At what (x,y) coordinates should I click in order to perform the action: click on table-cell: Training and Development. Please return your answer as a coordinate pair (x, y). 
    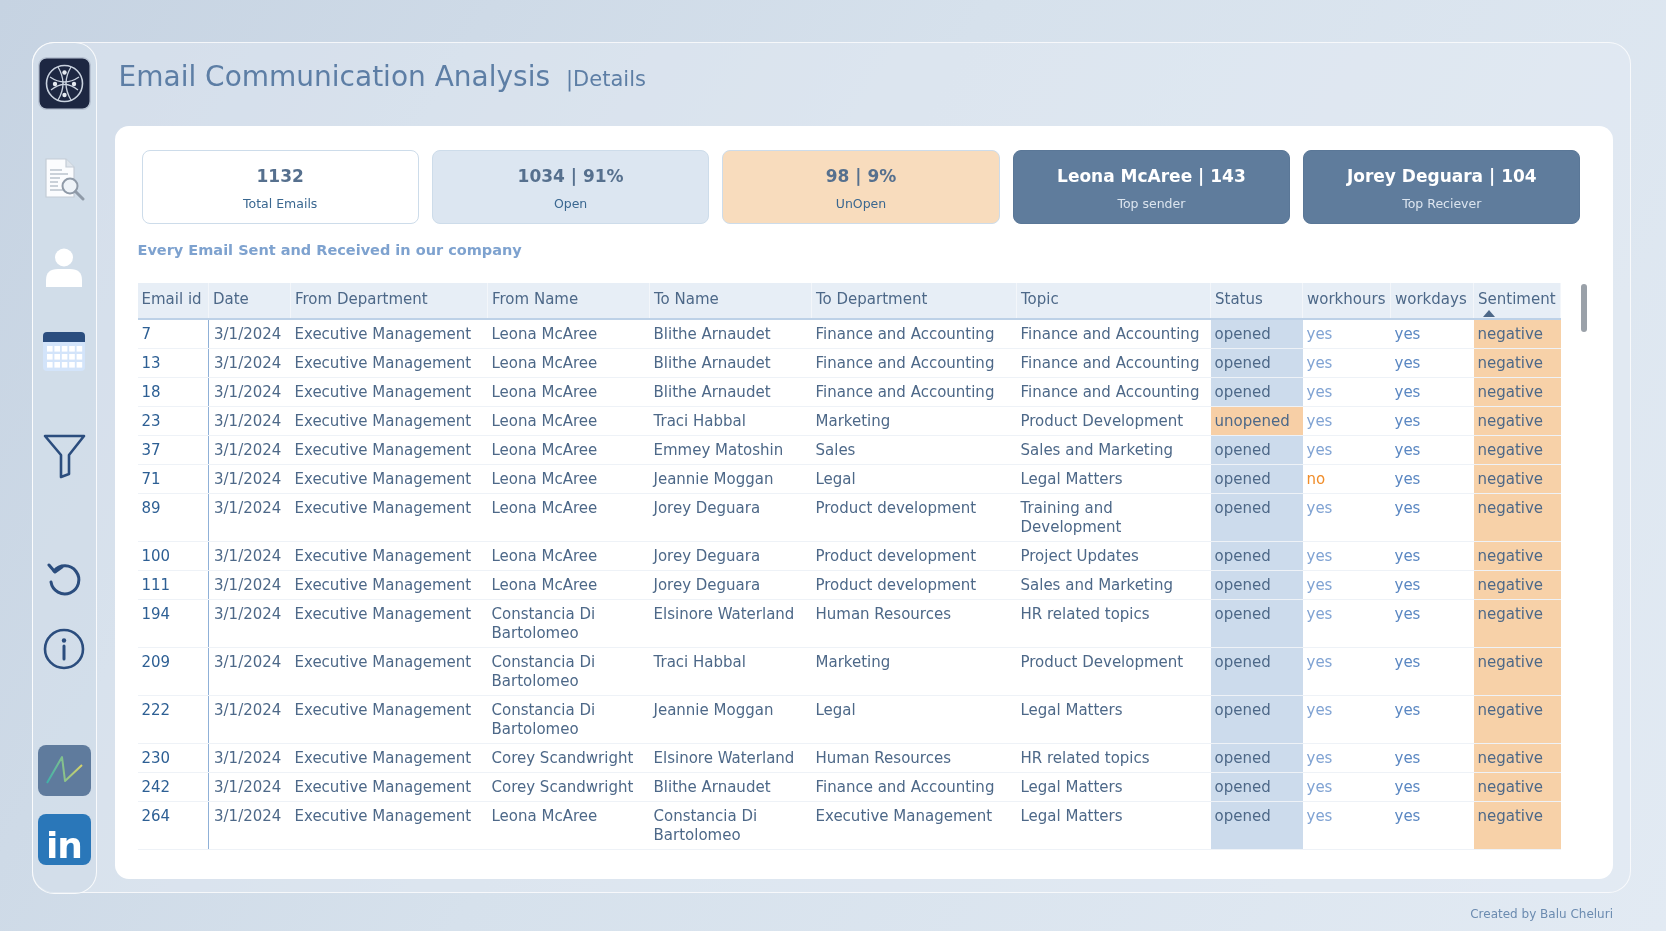
    Looking at the image, I should click on (1113, 517).